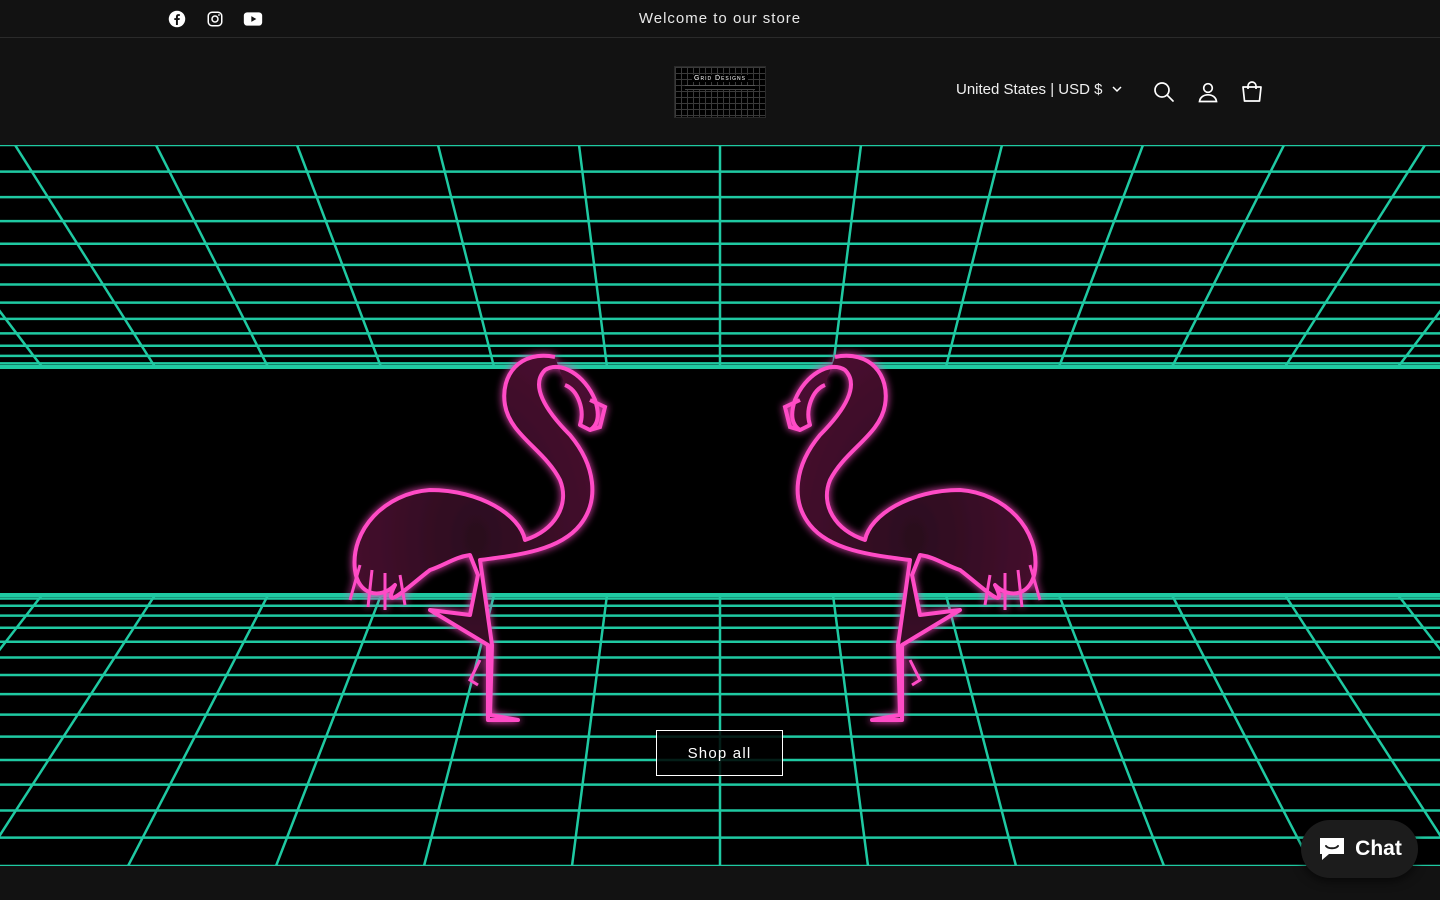  What do you see at coordinates (1332, 849) in the screenshot?
I see `chat-bubble-icon` at bounding box center [1332, 849].